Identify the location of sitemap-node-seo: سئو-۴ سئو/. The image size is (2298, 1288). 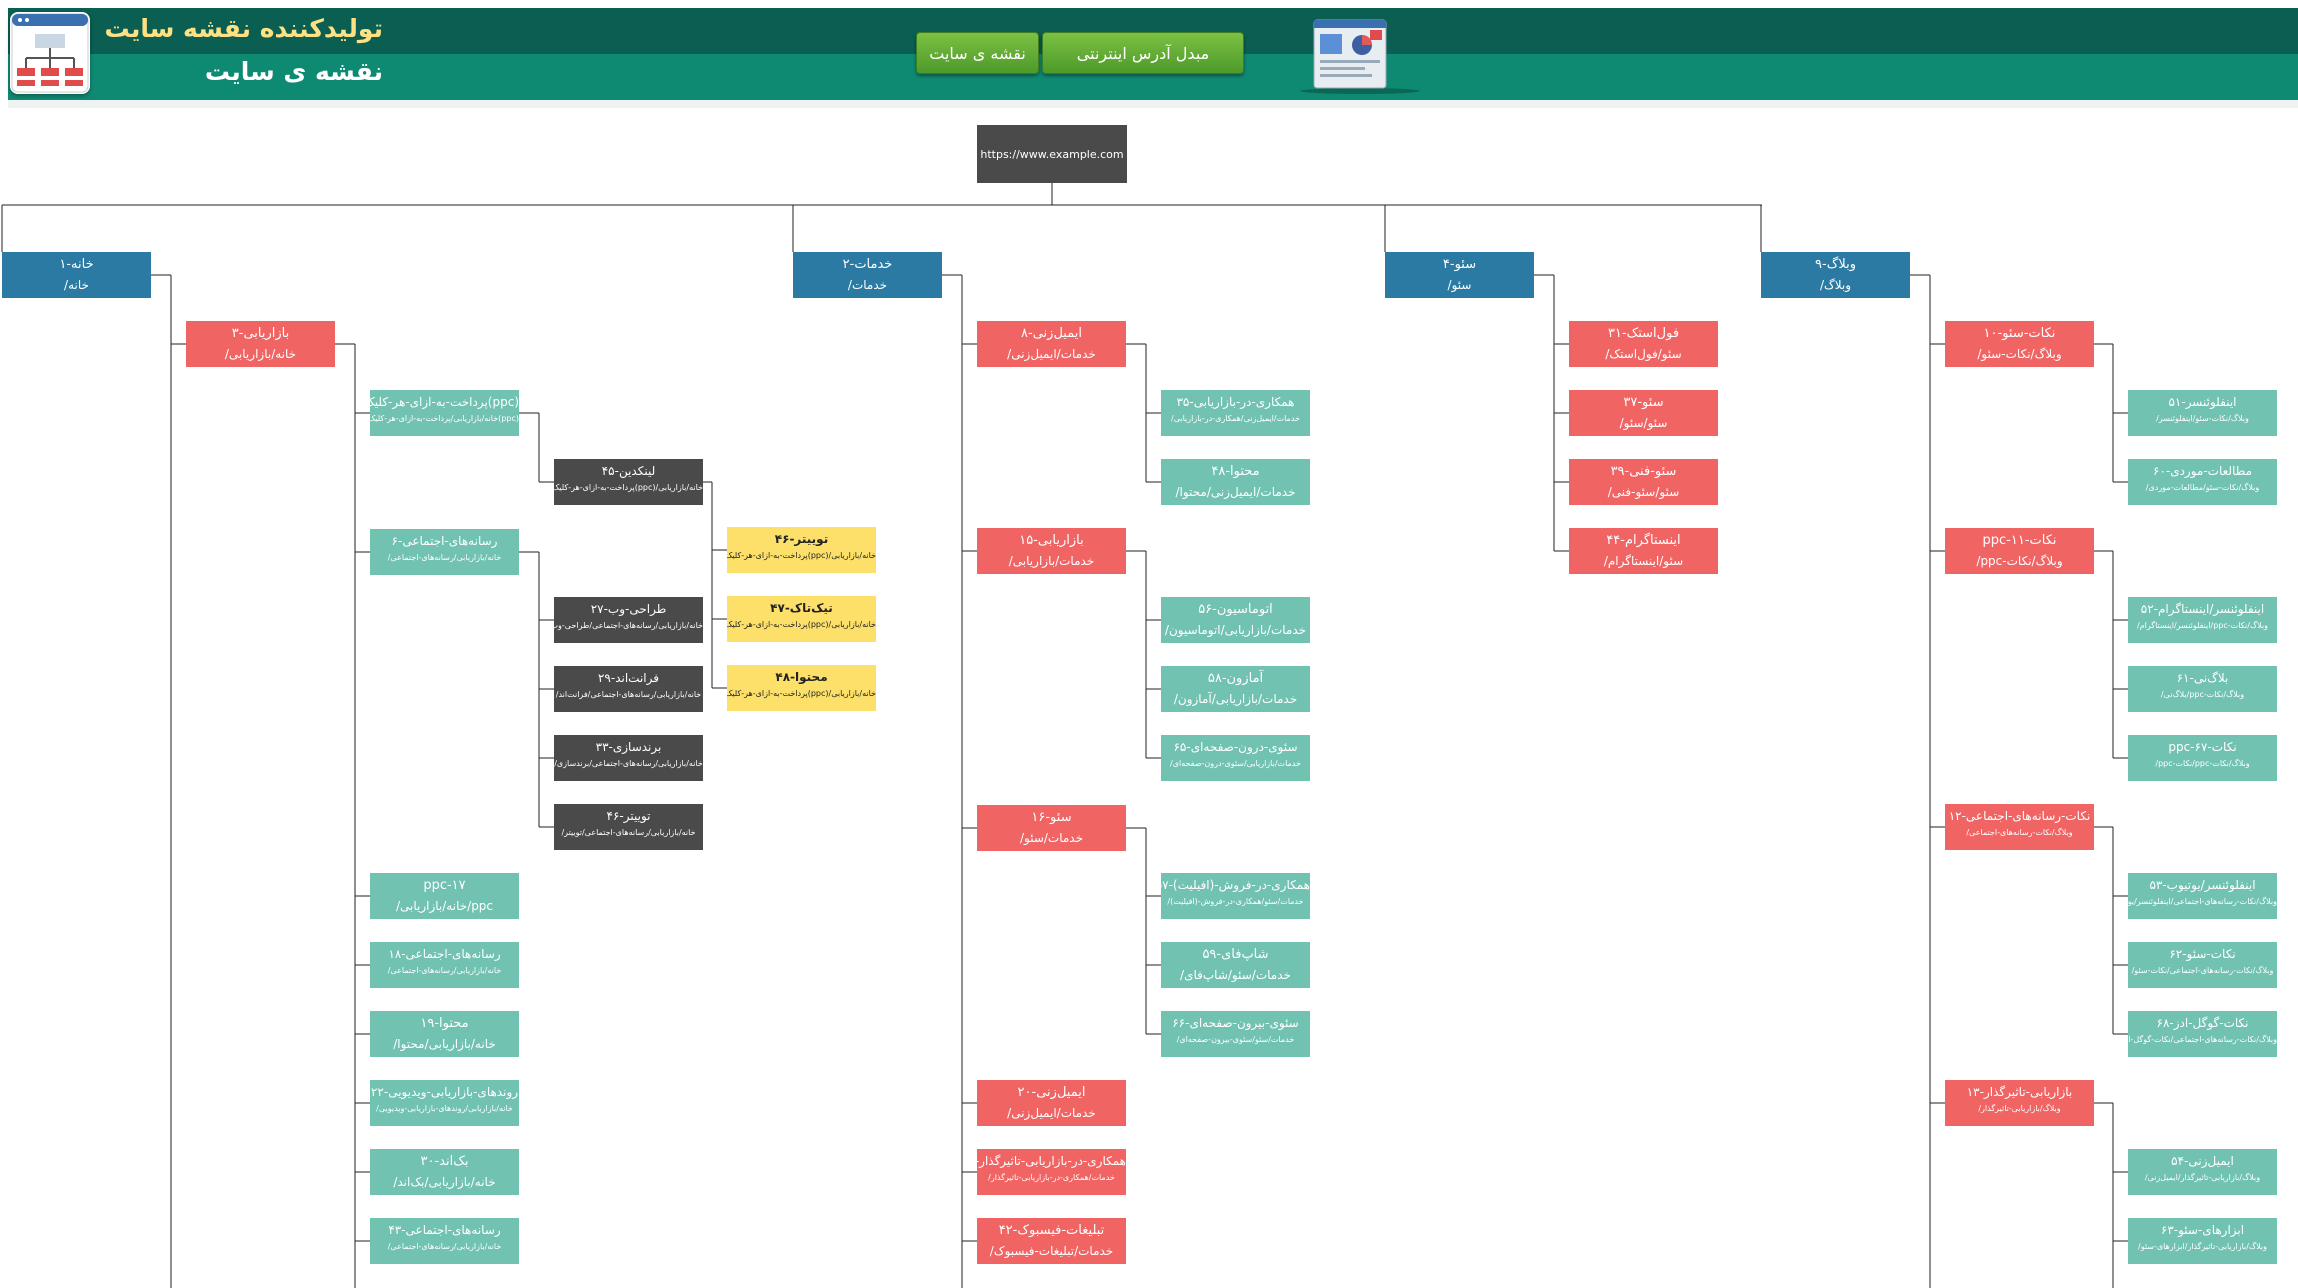
(1459, 275).